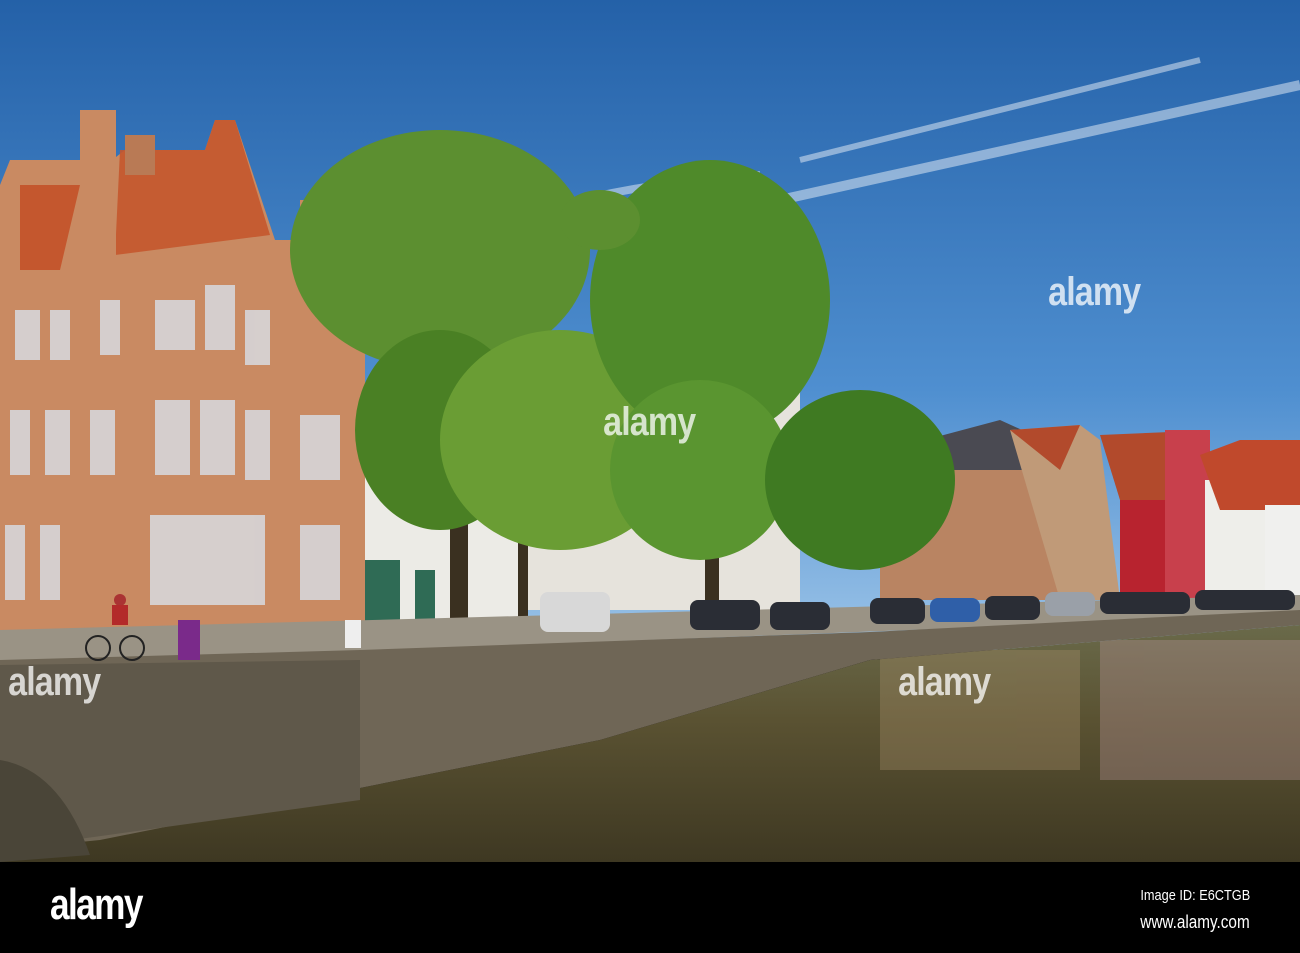 This screenshot has width=1300, height=953. What do you see at coordinates (1195, 922) in the screenshot?
I see `site-url: www.alamy.com` at bounding box center [1195, 922].